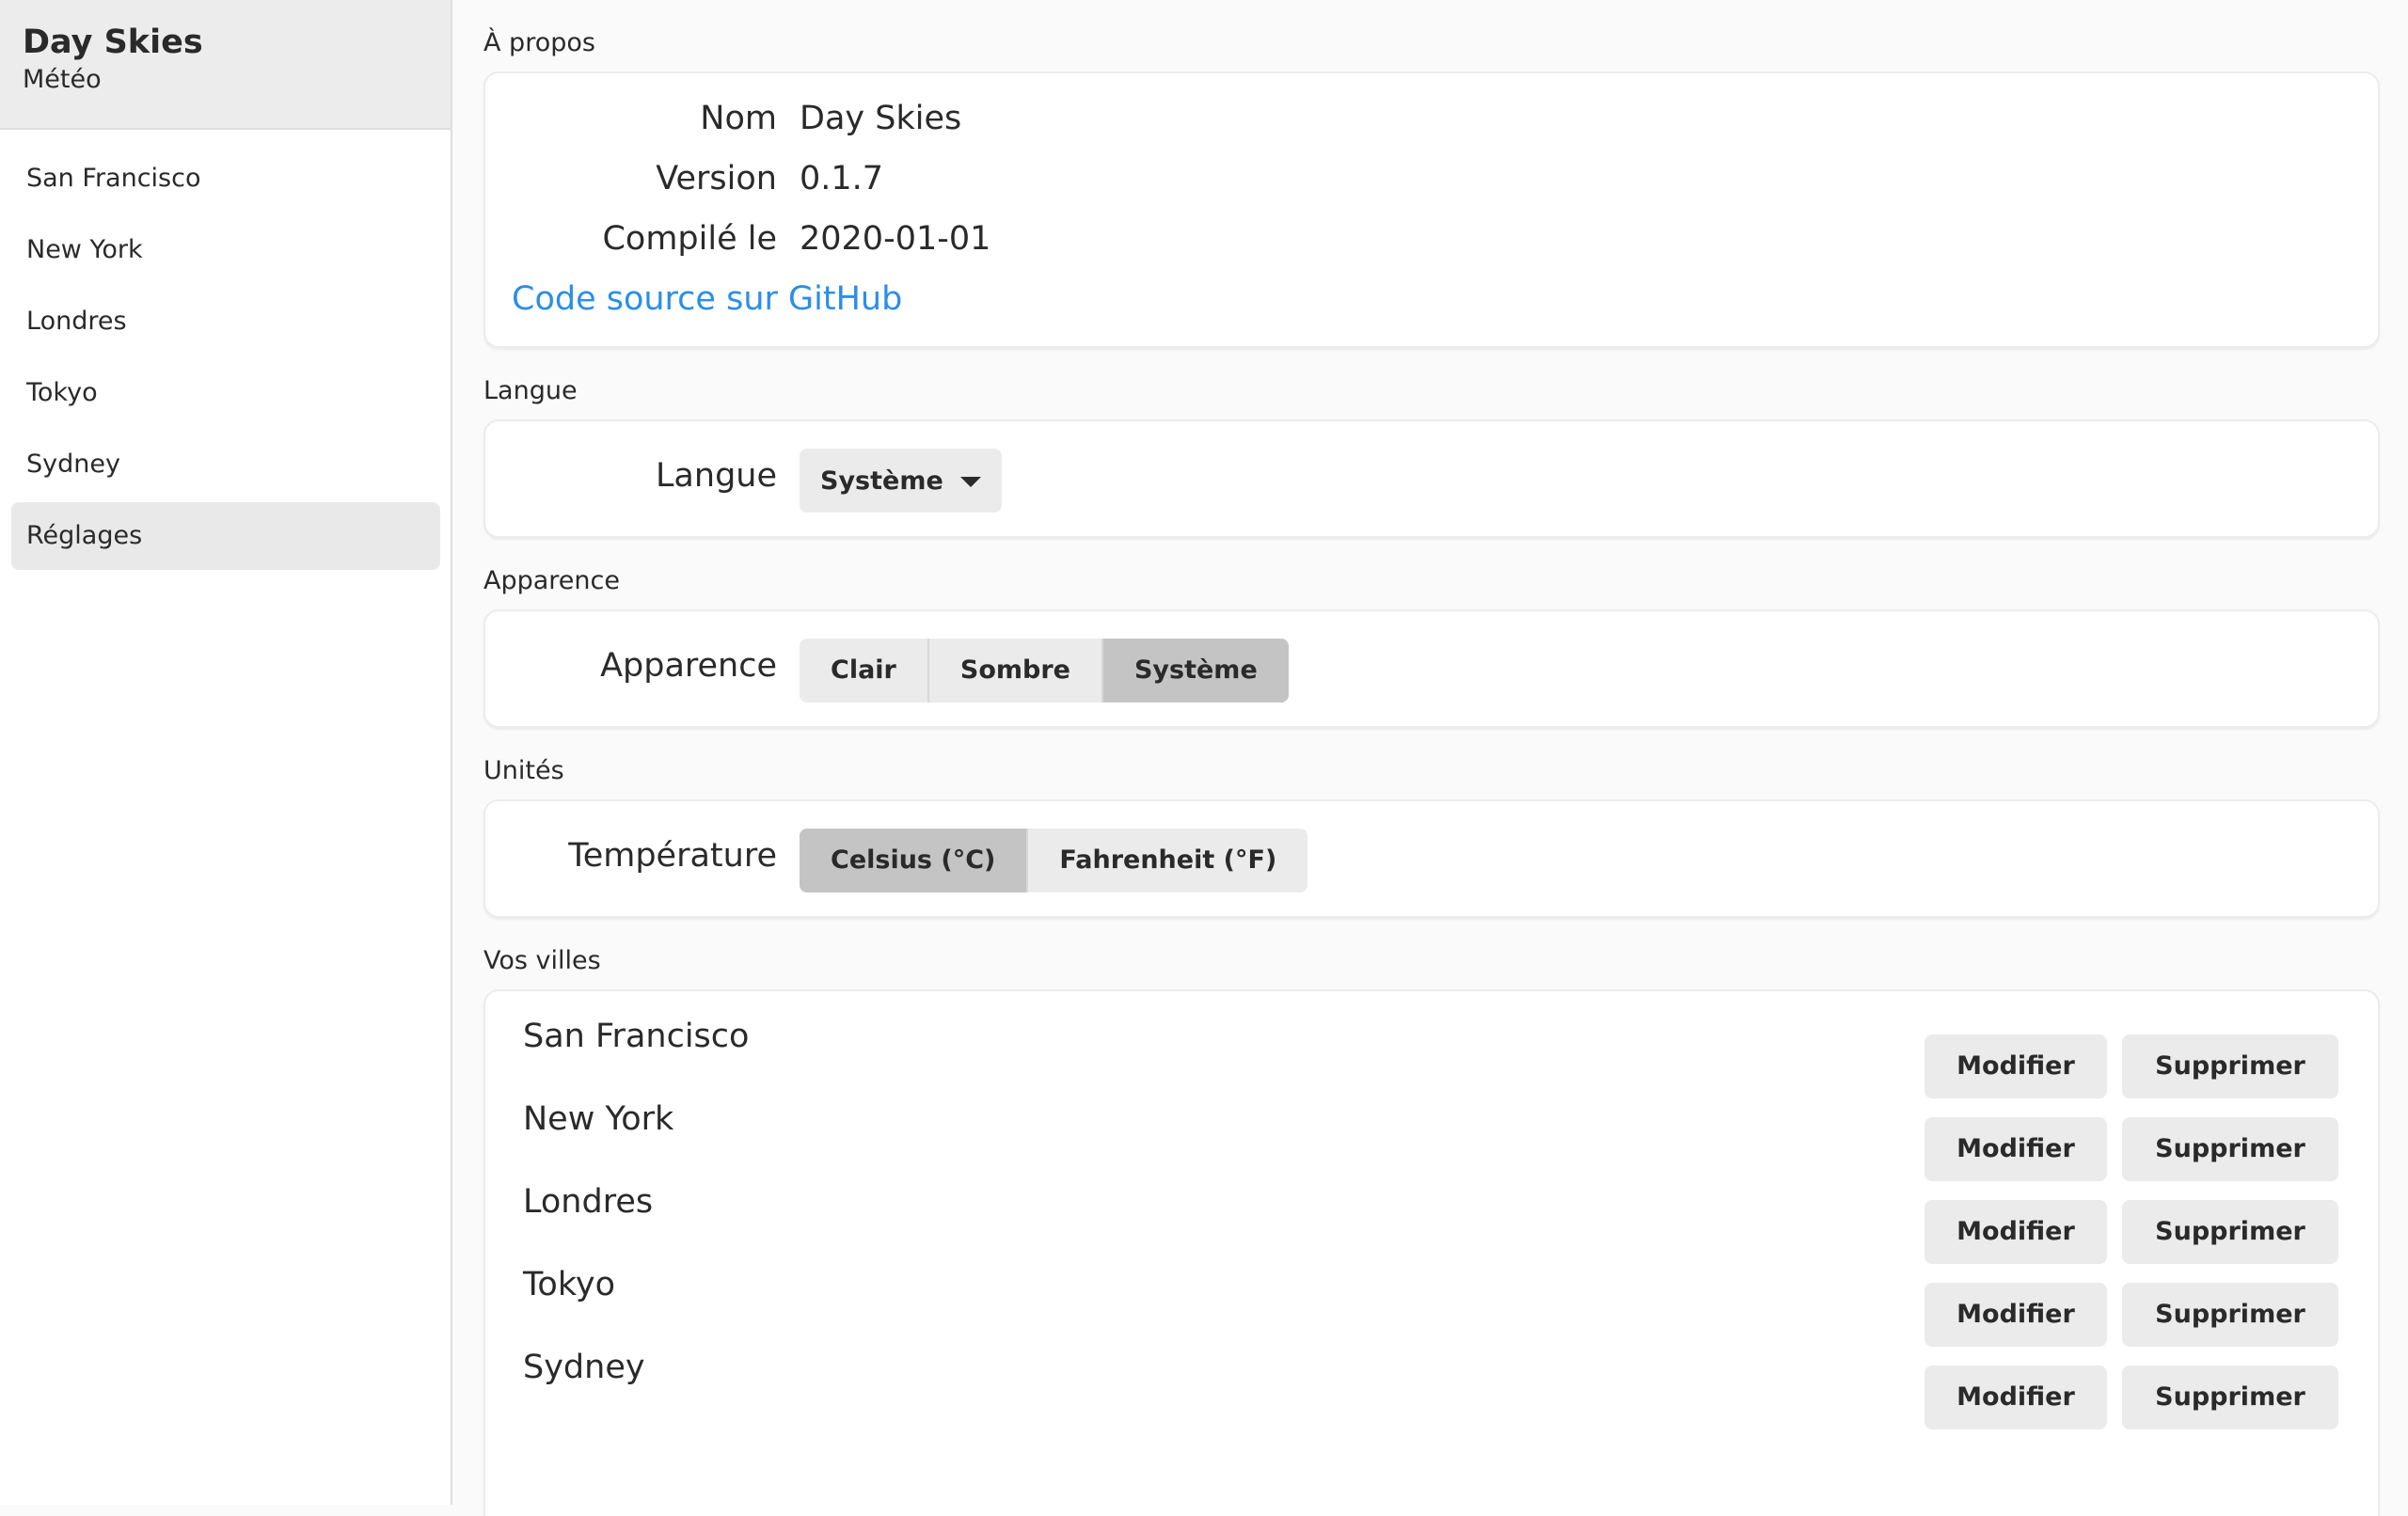 The width and height of the screenshot is (2408, 1516). I want to click on sidebar-header: Day Skies Météo, so click(226, 65).